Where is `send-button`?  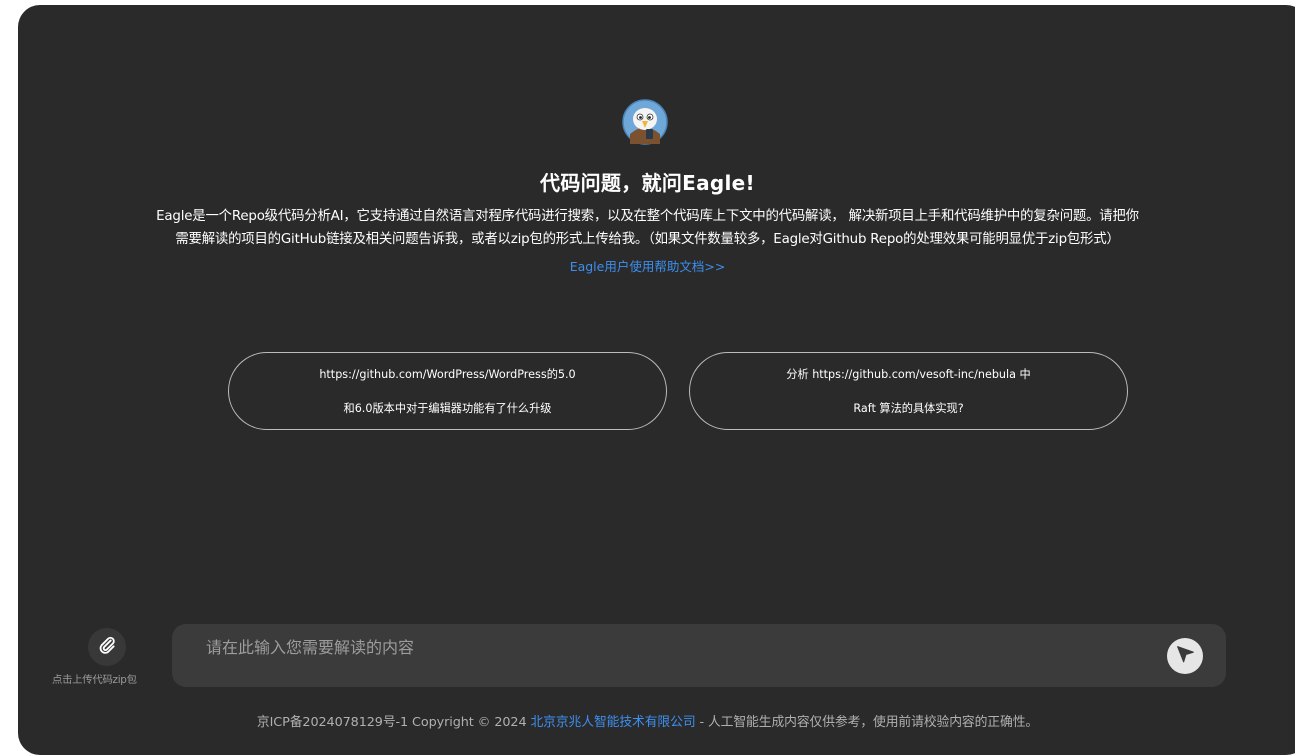 send-button is located at coordinates (1185, 656).